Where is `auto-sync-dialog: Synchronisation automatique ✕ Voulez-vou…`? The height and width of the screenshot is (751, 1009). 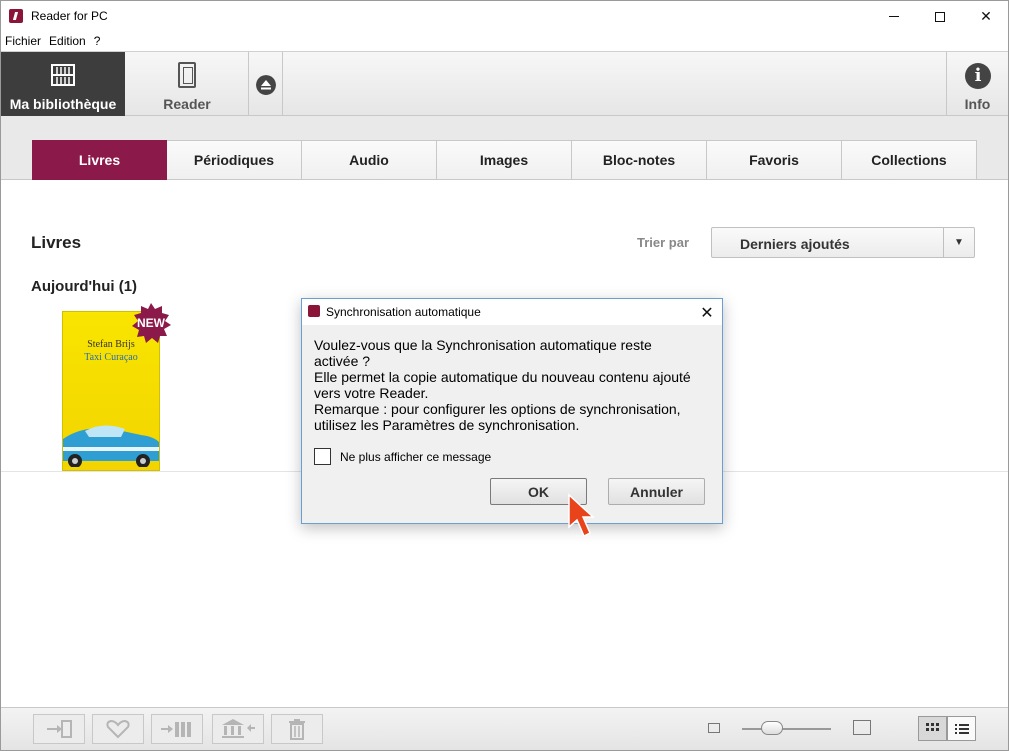 auto-sync-dialog: Synchronisation automatique ✕ Voulez-vou… is located at coordinates (512, 411).